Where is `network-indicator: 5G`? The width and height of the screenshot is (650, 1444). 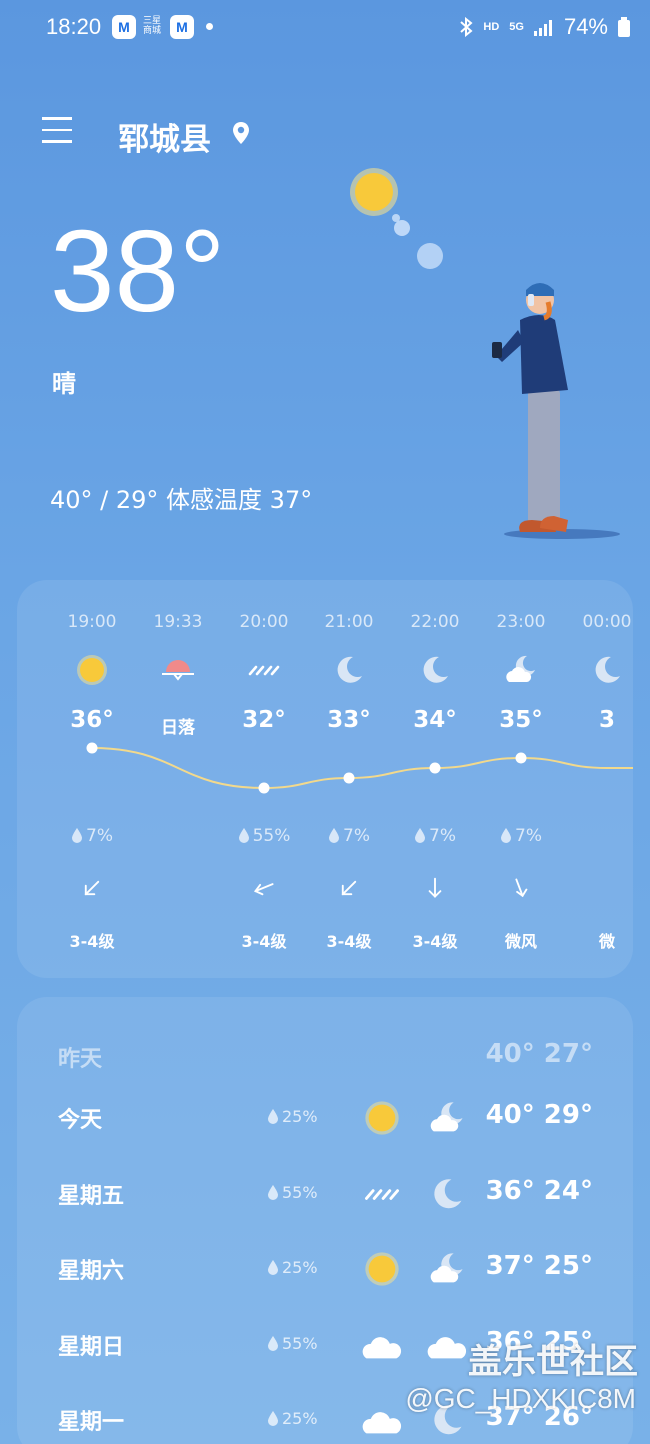 network-indicator: 5G is located at coordinates (516, 26).